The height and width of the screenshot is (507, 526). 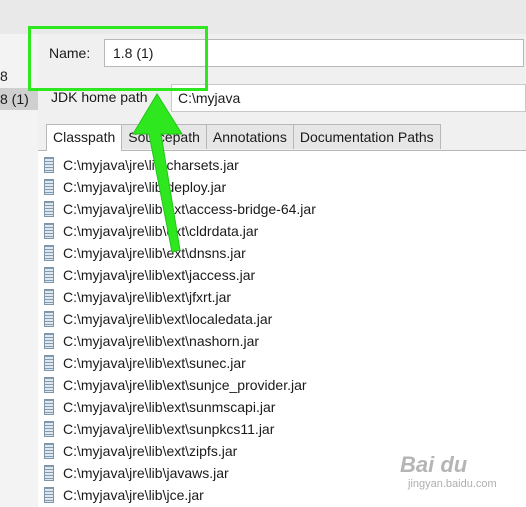 I want to click on annotation-arrow, so click(x=157, y=173).